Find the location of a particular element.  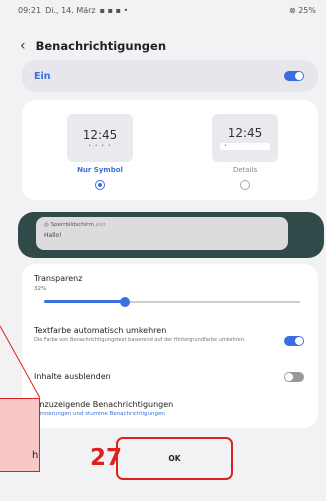

ok-button: OK is located at coordinates (174, 458).